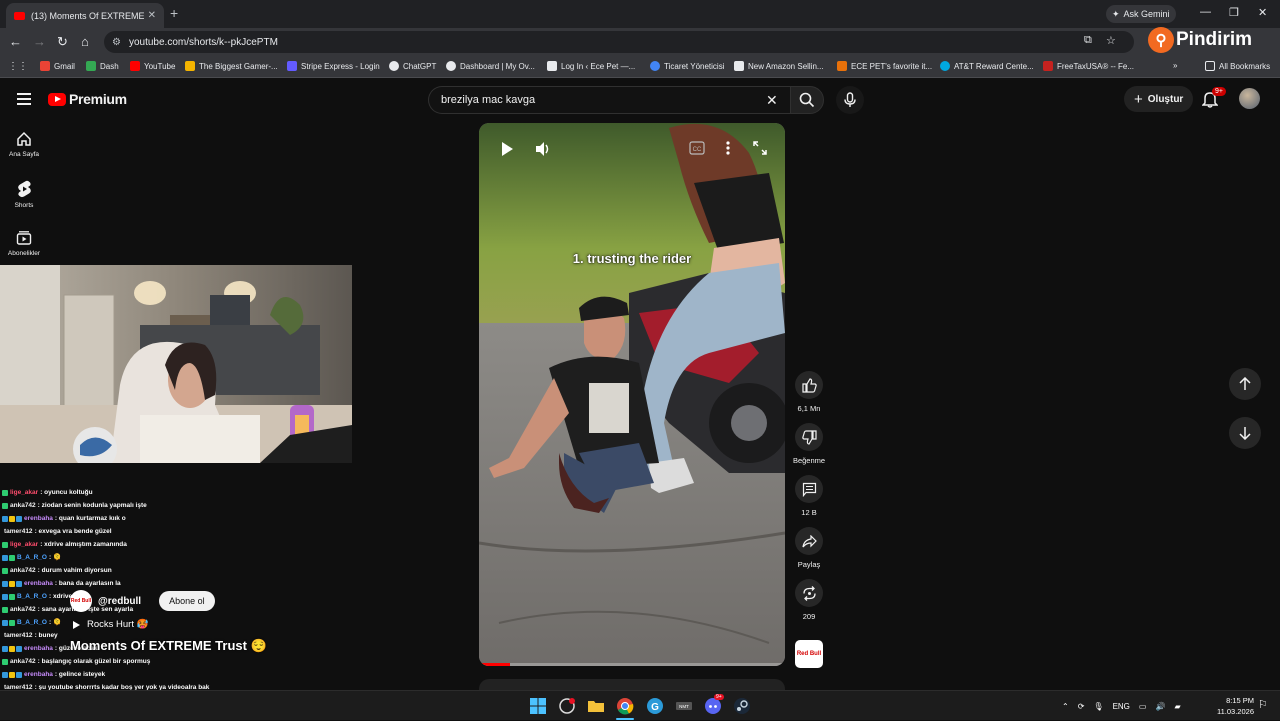 This screenshot has width=1280, height=721. What do you see at coordinates (1161, 40) in the screenshot?
I see `pindirim-pin-icon: ⚲` at bounding box center [1161, 40].